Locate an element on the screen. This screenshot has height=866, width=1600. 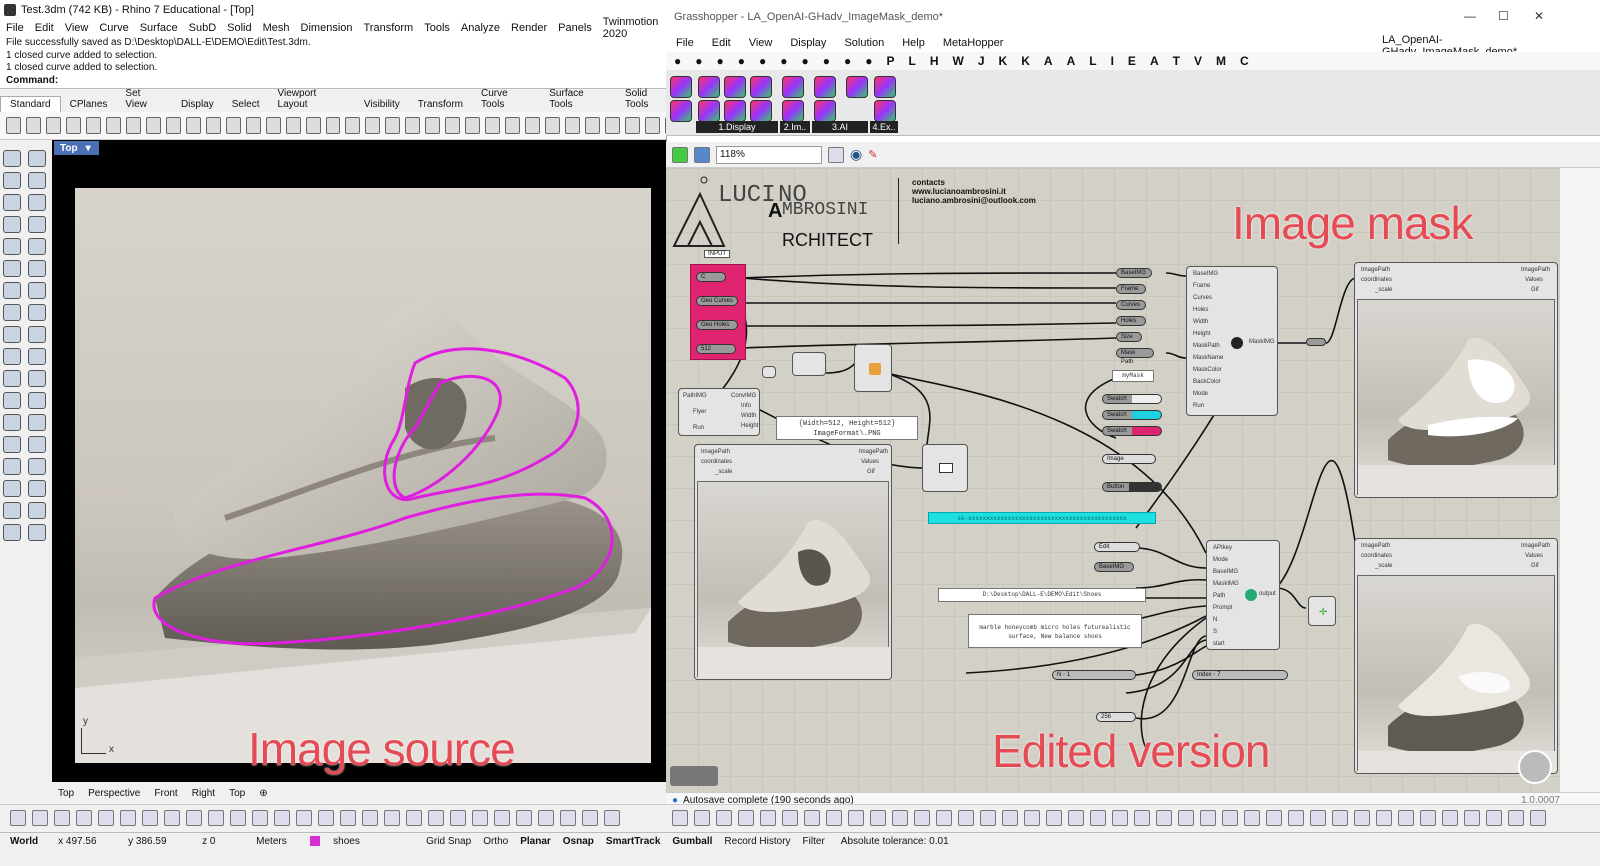
gh-tab-letter: K is located at coordinates (1025, 61).